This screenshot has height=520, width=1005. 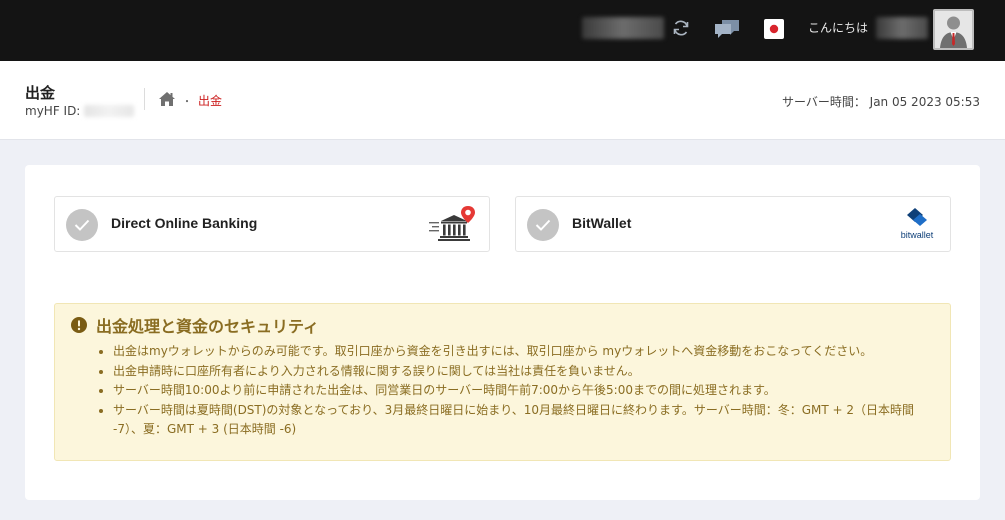 What do you see at coordinates (40, 93) in the screenshot?
I see `page-title: 出金` at bounding box center [40, 93].